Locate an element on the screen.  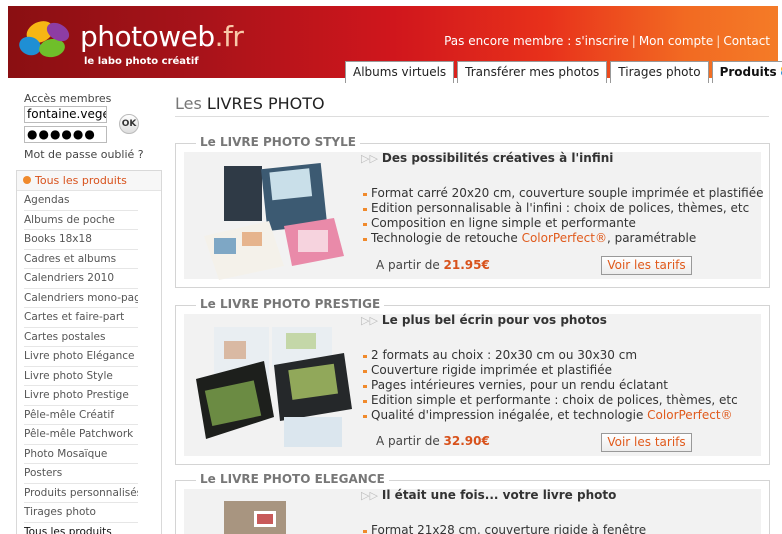
bullet-icon is located at coordinates (27, 180).